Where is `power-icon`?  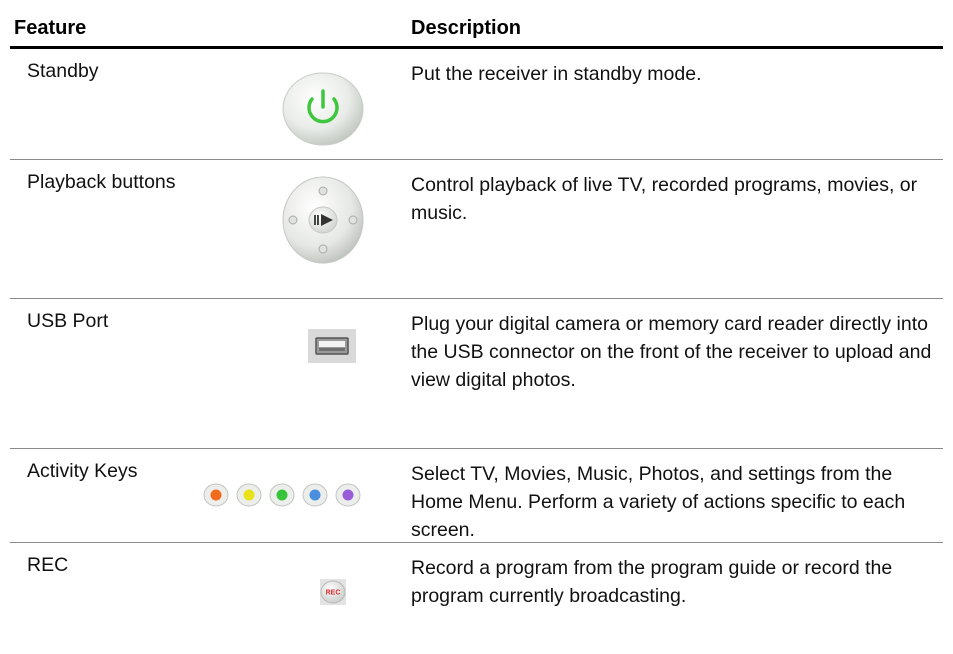 power-icon is located at coordinates (323, 110).